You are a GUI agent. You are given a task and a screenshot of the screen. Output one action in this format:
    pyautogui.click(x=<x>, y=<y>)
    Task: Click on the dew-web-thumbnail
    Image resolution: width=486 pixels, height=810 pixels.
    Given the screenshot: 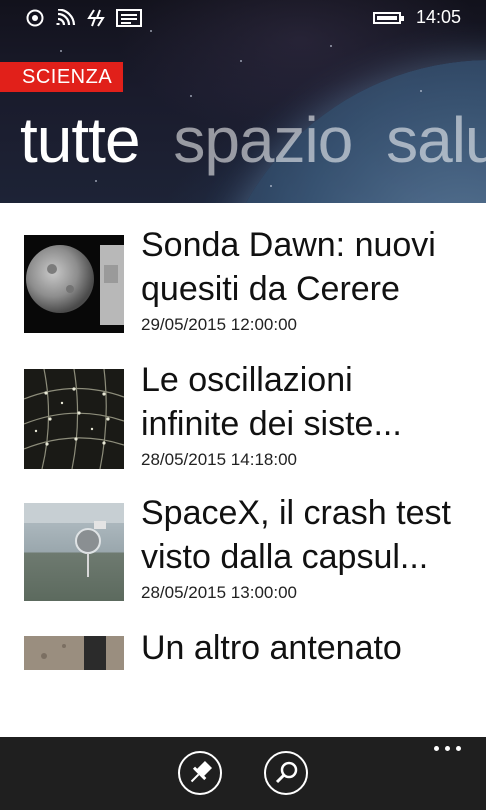 What is the action you would take?
    pyautogui.click(x=74, y=419)
    